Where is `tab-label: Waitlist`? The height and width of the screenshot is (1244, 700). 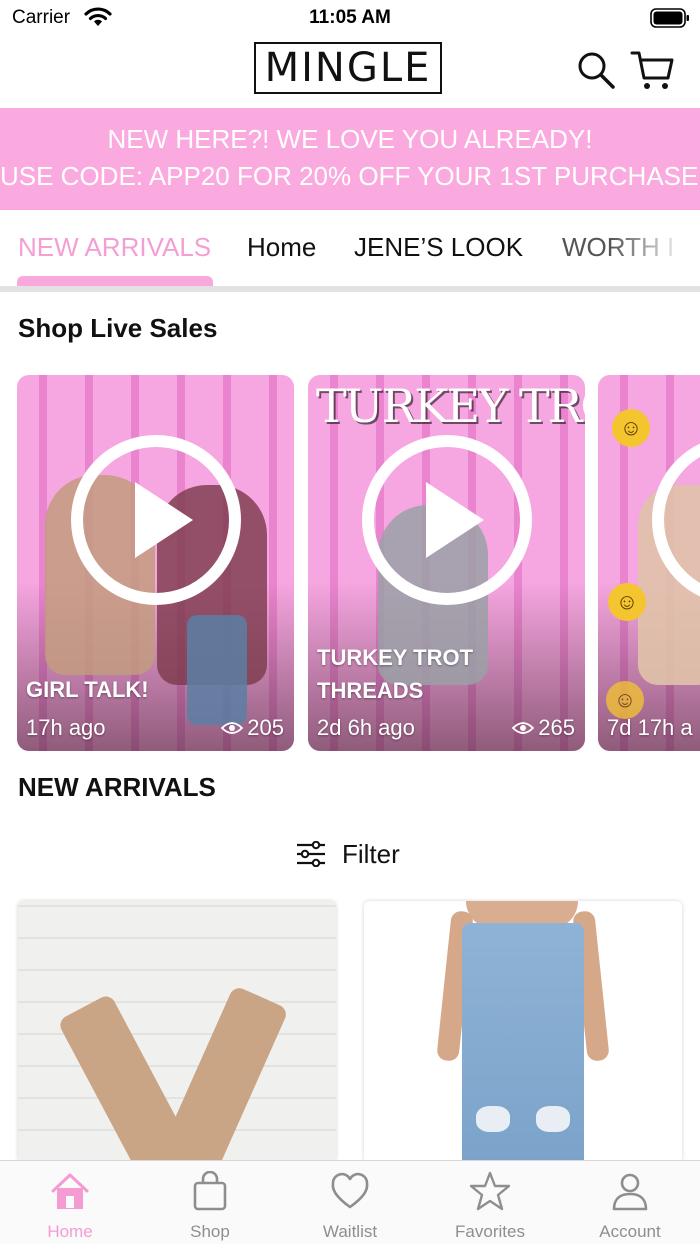
tab-label: Waitlist is located at coordinates (350, 1231).